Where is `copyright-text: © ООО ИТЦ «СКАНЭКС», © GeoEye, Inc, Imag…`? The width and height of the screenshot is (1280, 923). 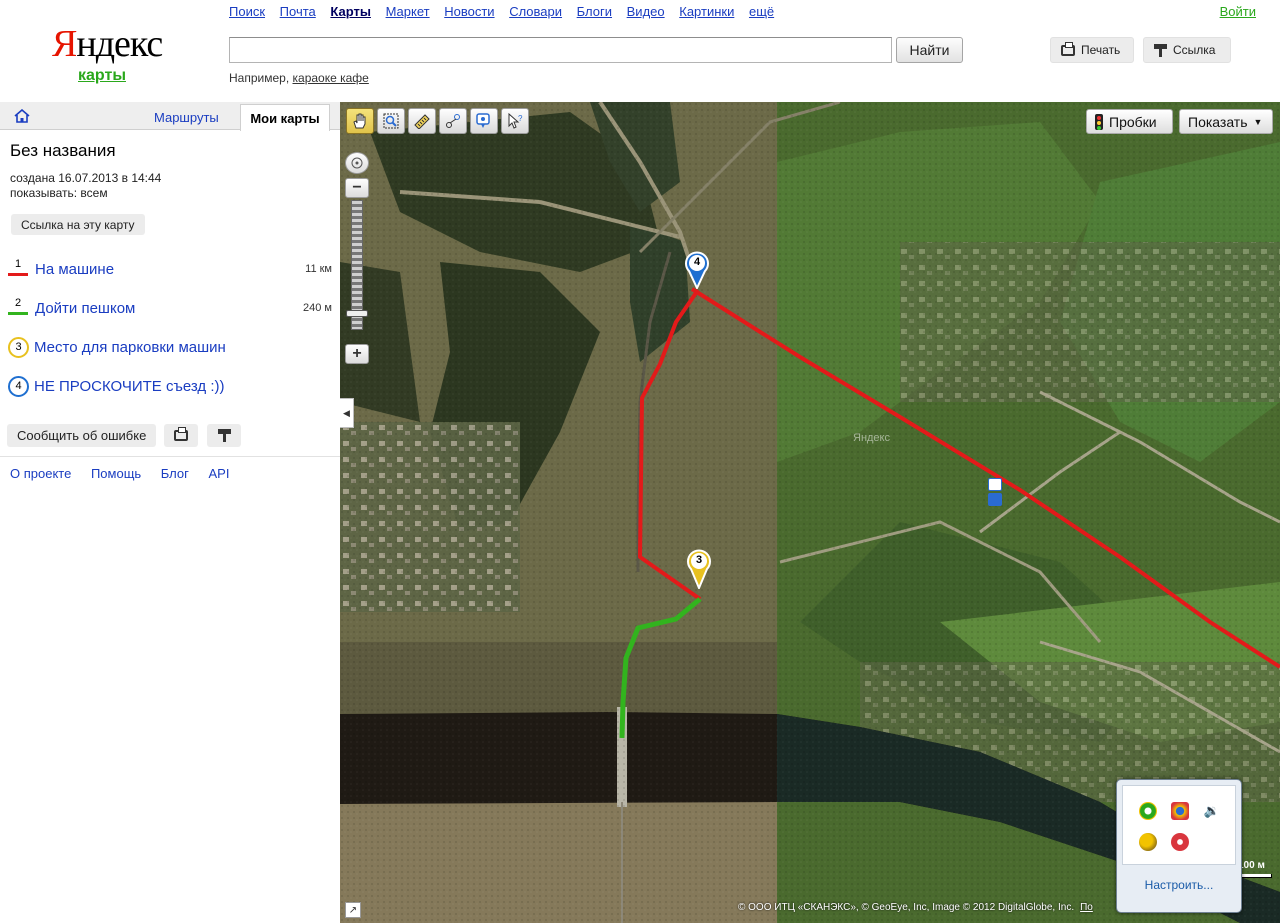 copyright-text: © ООО ИТЦ «СКАНЭКС», © GeoEye, Inc, Imag… is located at coordinates (906, 907).